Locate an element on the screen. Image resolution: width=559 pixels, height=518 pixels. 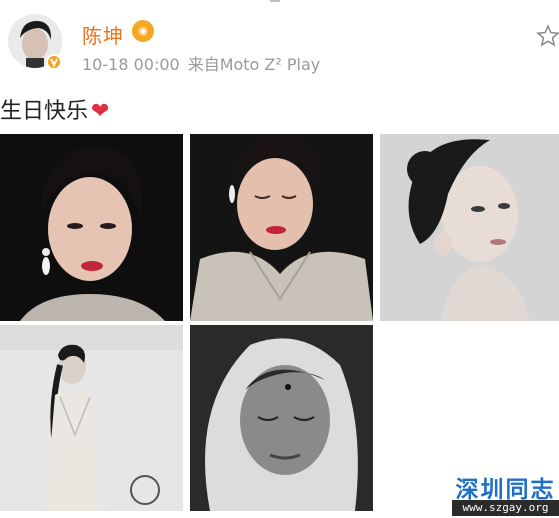
heart-icon: ❤ is located at coordinates (100, 111).